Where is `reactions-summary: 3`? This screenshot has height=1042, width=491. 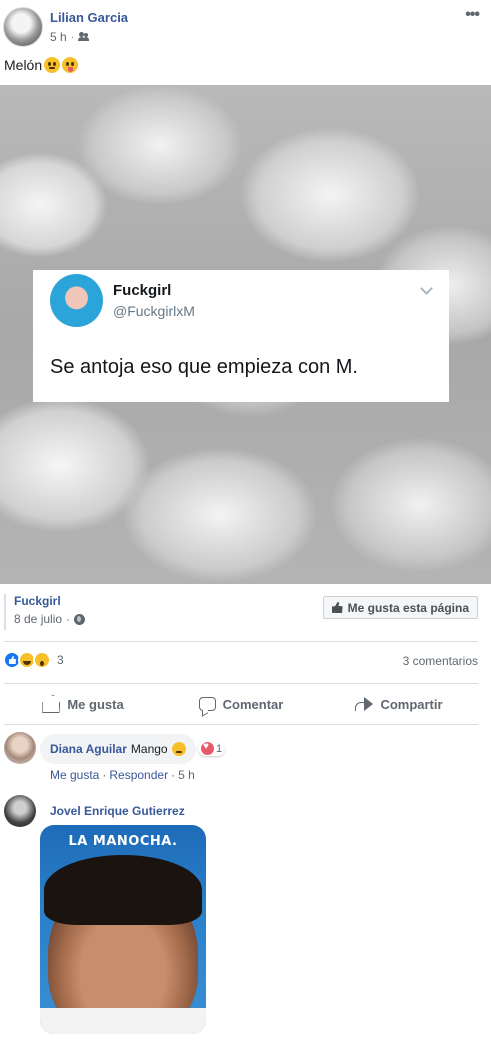
reactions-summary: 3 is located at coordinates (33, 660).